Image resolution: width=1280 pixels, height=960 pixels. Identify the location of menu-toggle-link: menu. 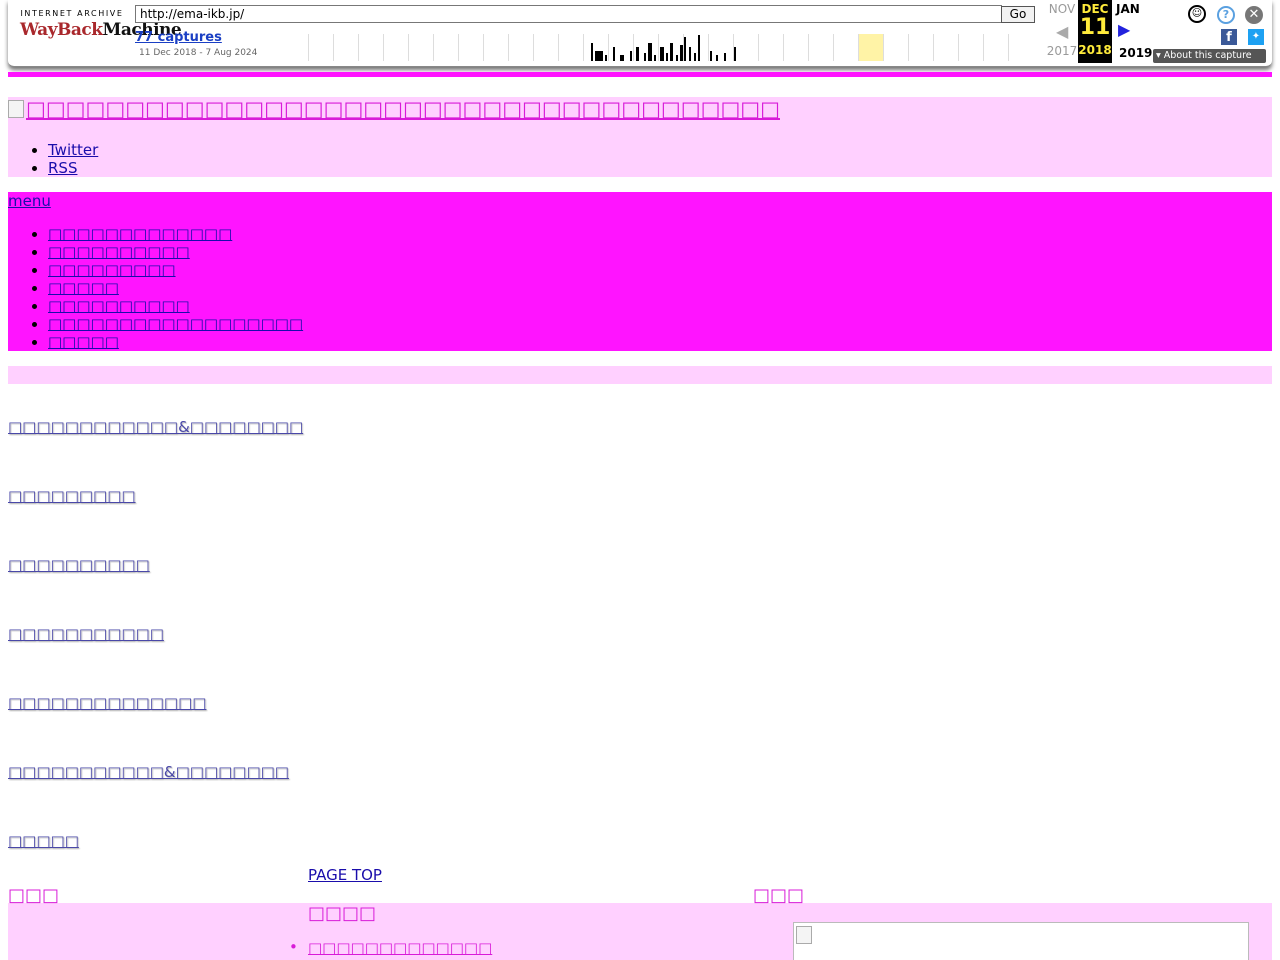
(29, 201).